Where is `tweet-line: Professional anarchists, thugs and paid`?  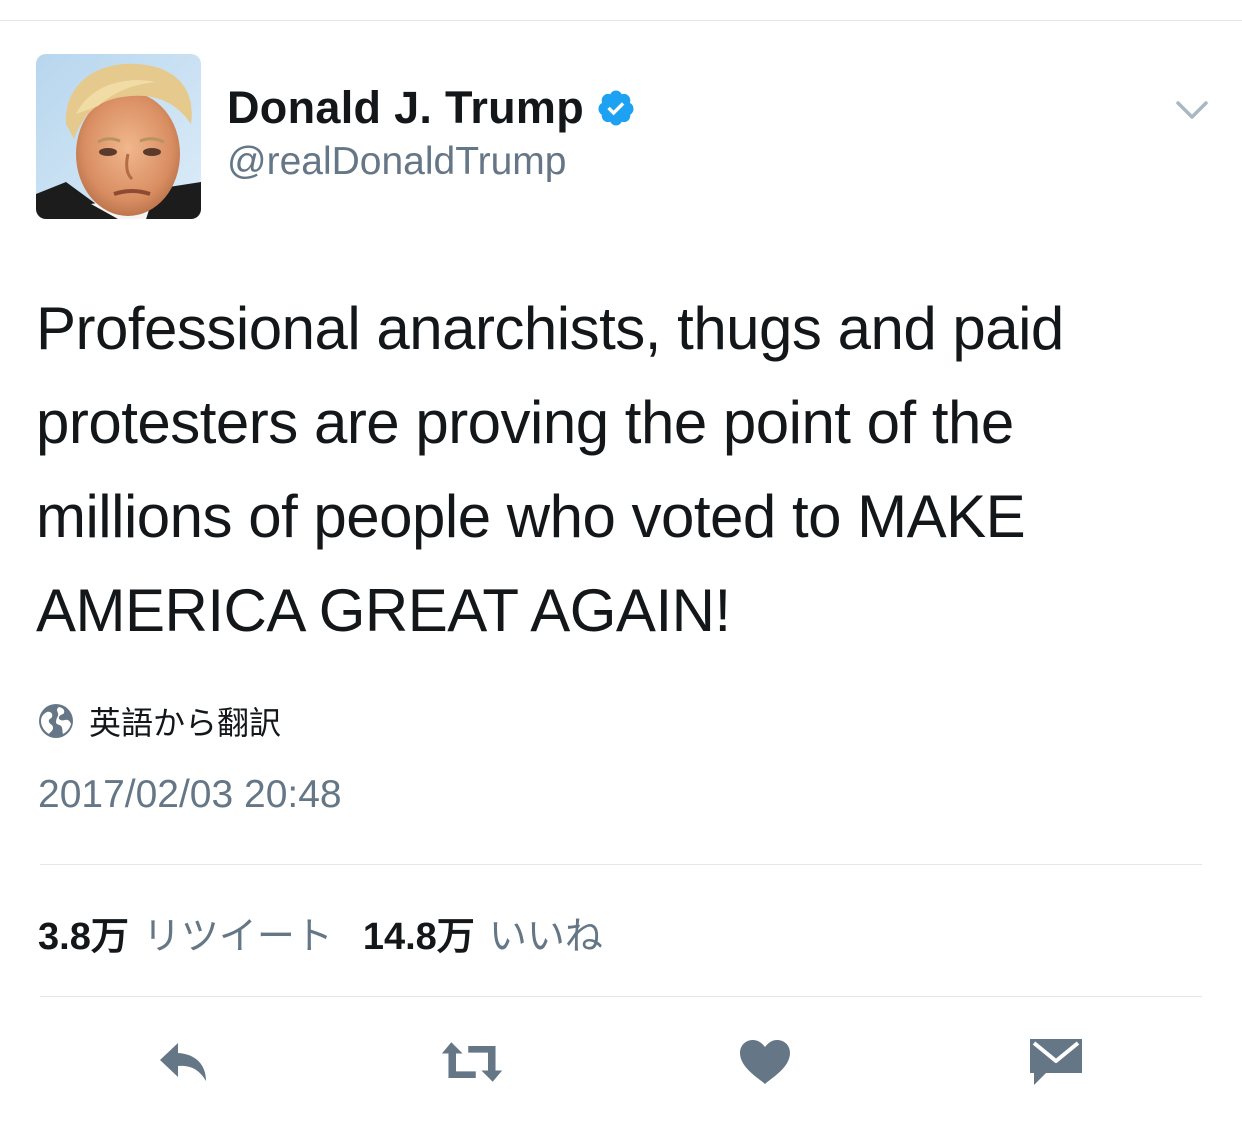 tweet-line: Professional anarchists, thugs and paid is located at coordinates (550, 328).